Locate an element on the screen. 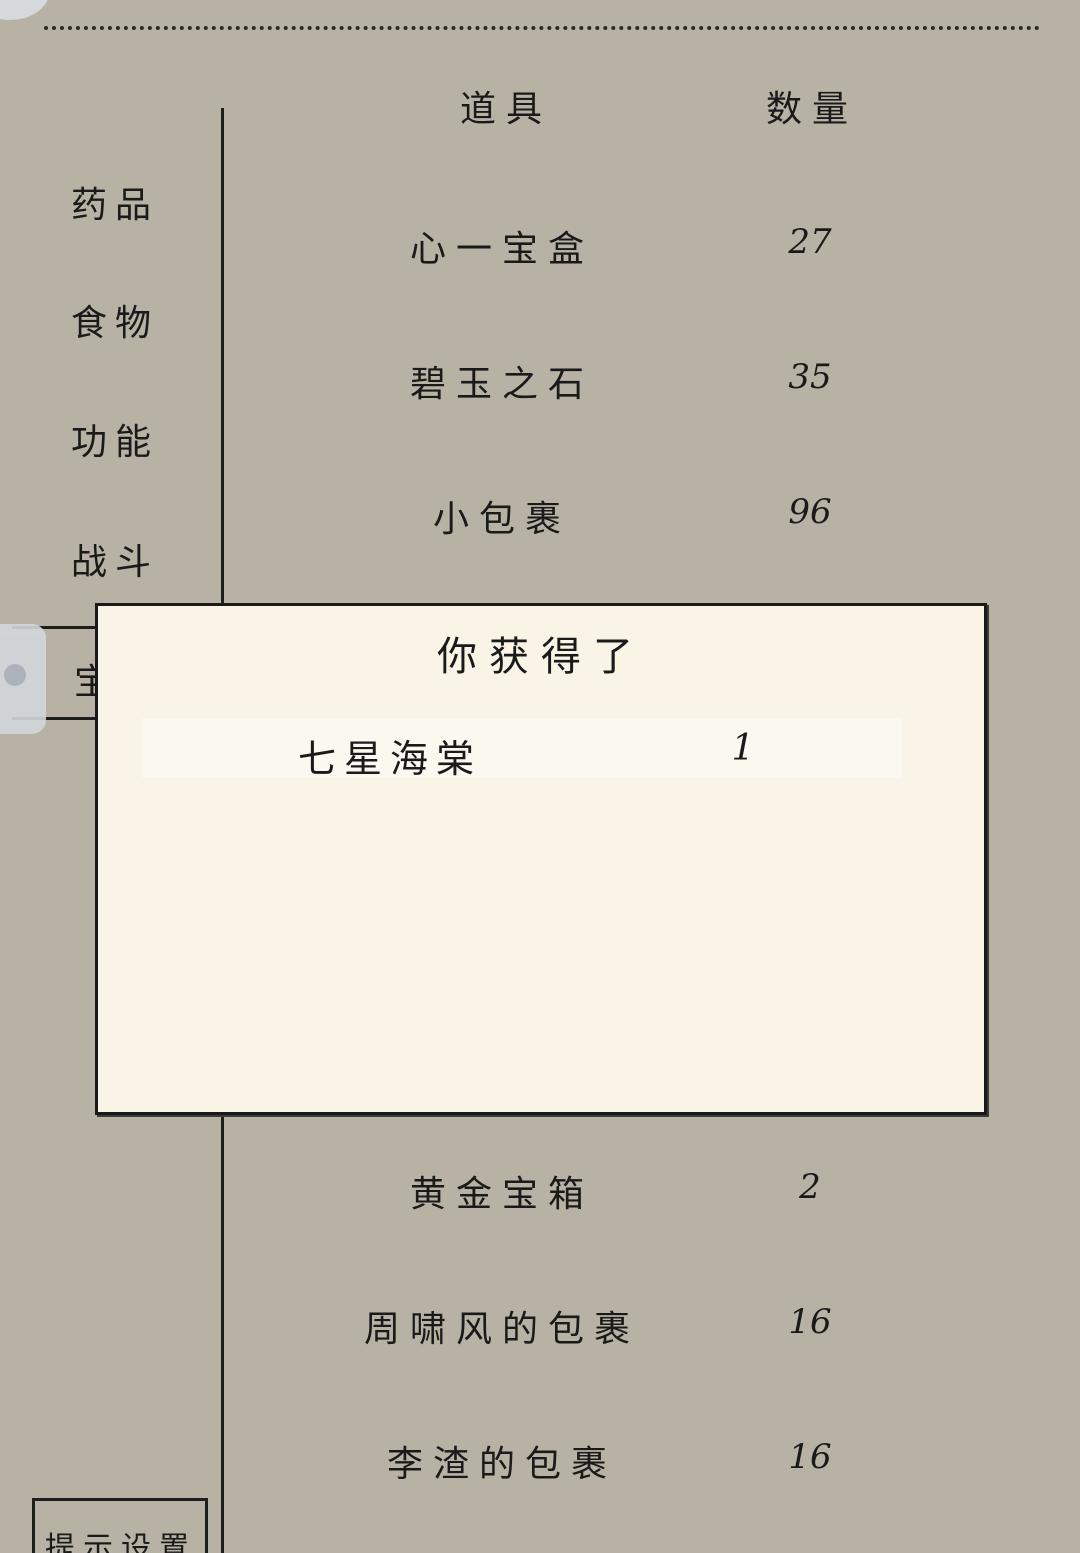 The width and height of the screenshot is (1080, 1553). popup-item-name: 七星海棠 is located at coordinates (390, 759).